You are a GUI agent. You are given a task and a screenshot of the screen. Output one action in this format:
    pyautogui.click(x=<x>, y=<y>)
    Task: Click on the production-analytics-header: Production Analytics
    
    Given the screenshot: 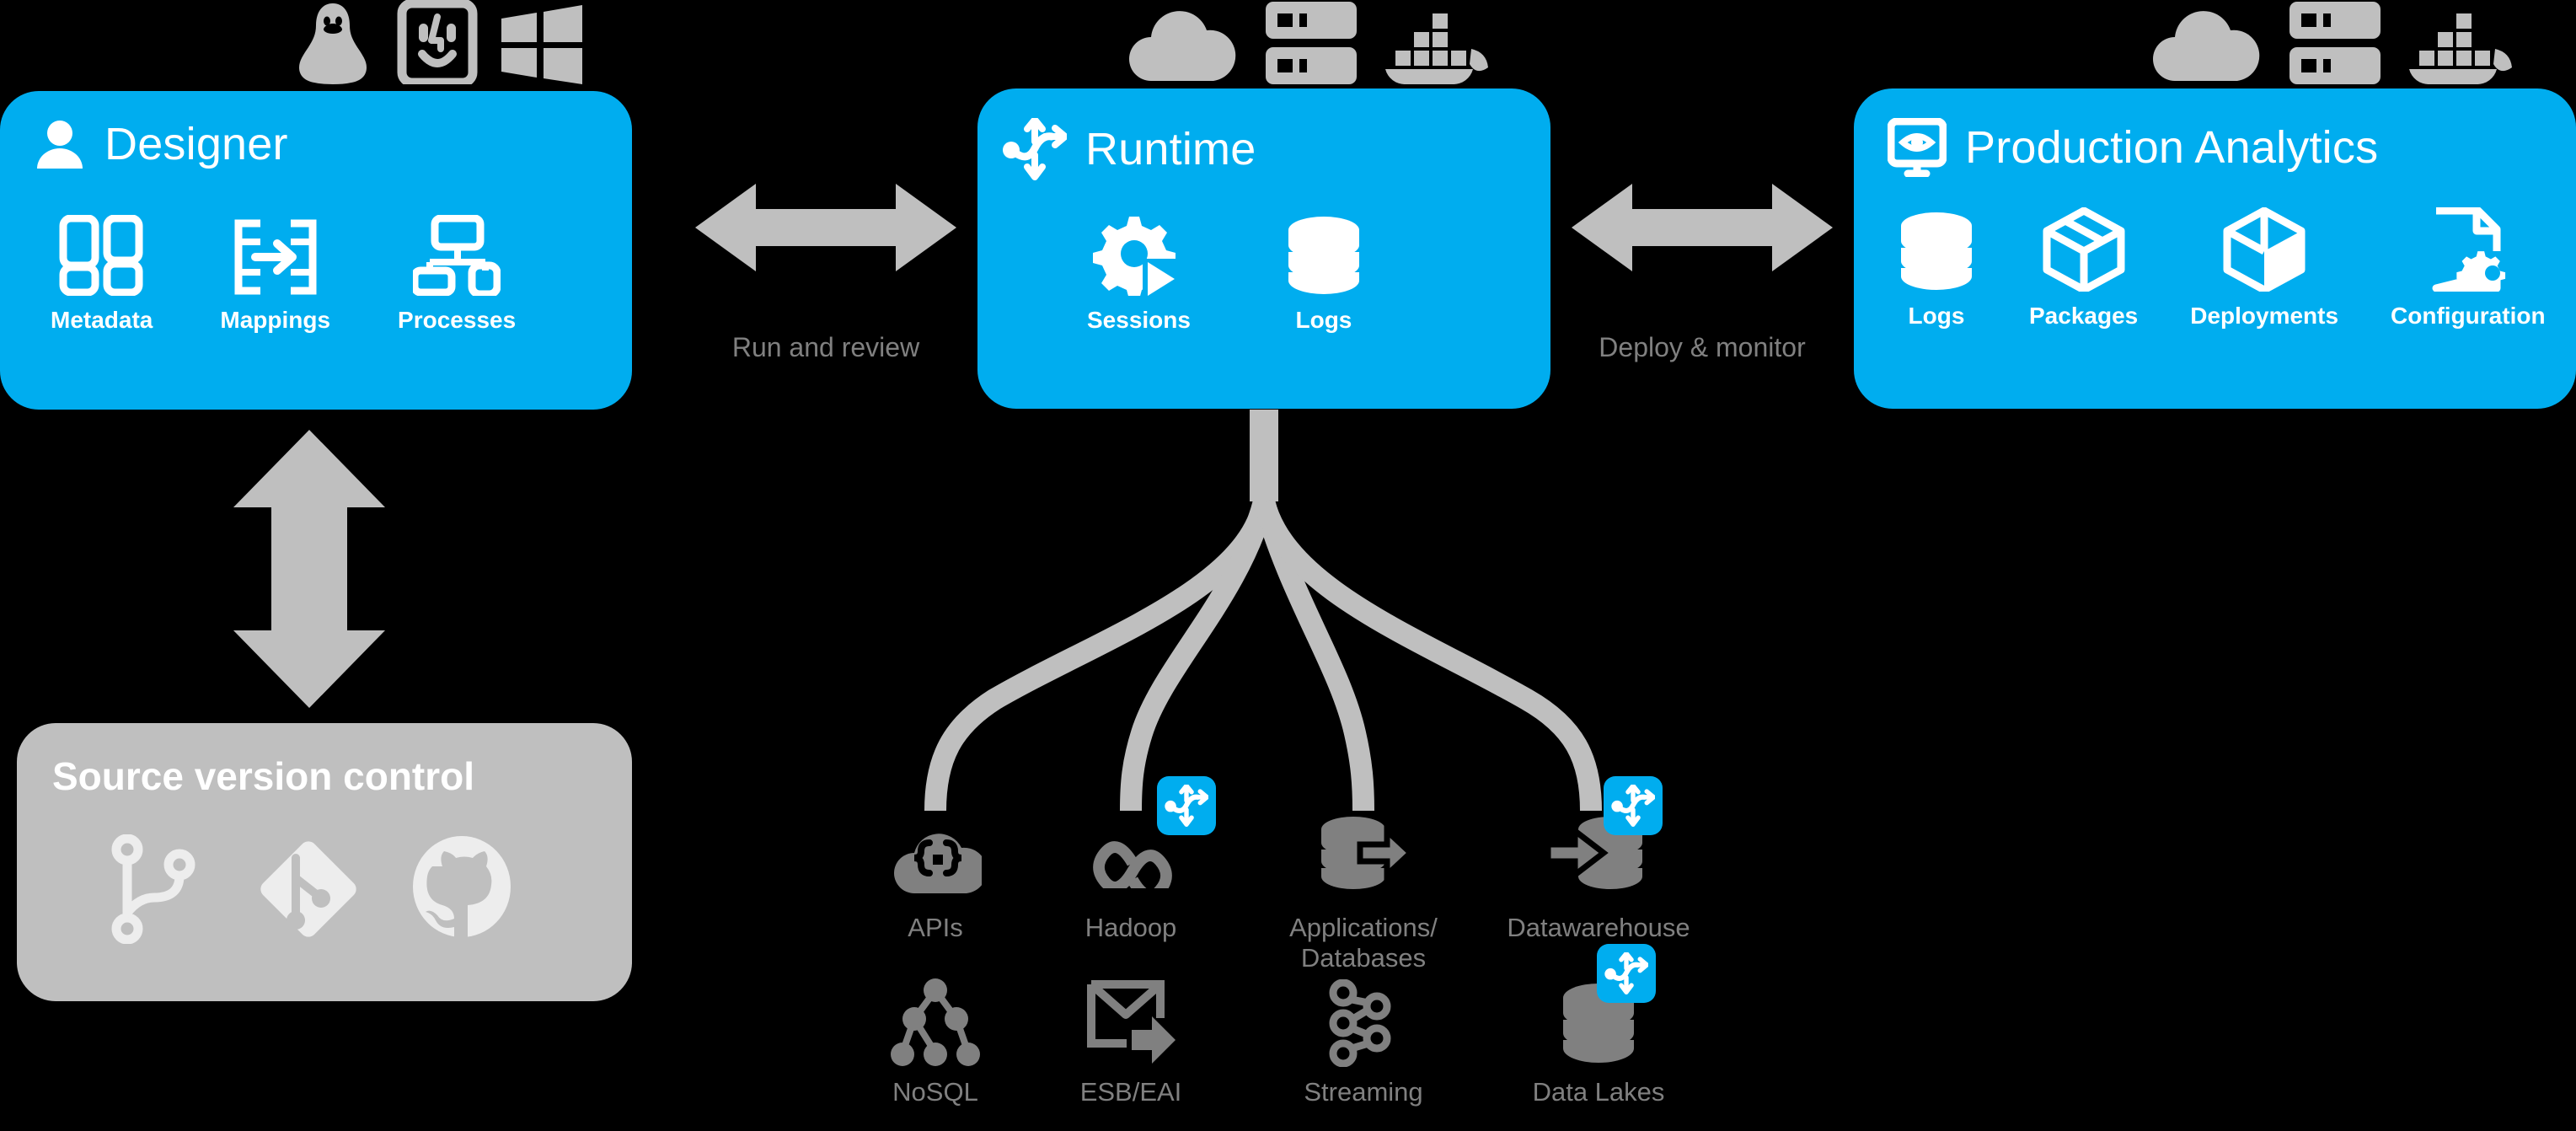 What is the action you would take?
    pyautogui.click(x=2133, y=147)
    